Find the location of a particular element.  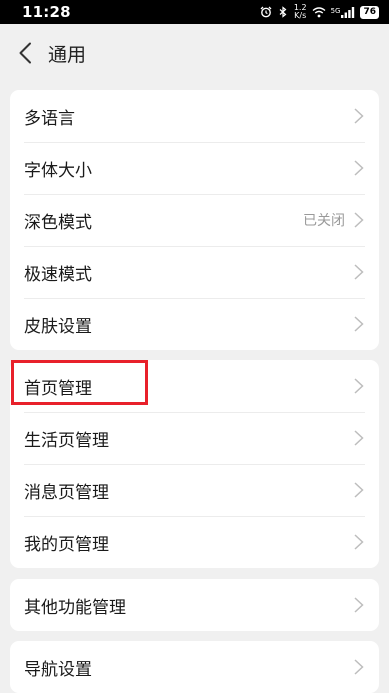

row-label: 极速模式 is located at coordinates (58, 274).